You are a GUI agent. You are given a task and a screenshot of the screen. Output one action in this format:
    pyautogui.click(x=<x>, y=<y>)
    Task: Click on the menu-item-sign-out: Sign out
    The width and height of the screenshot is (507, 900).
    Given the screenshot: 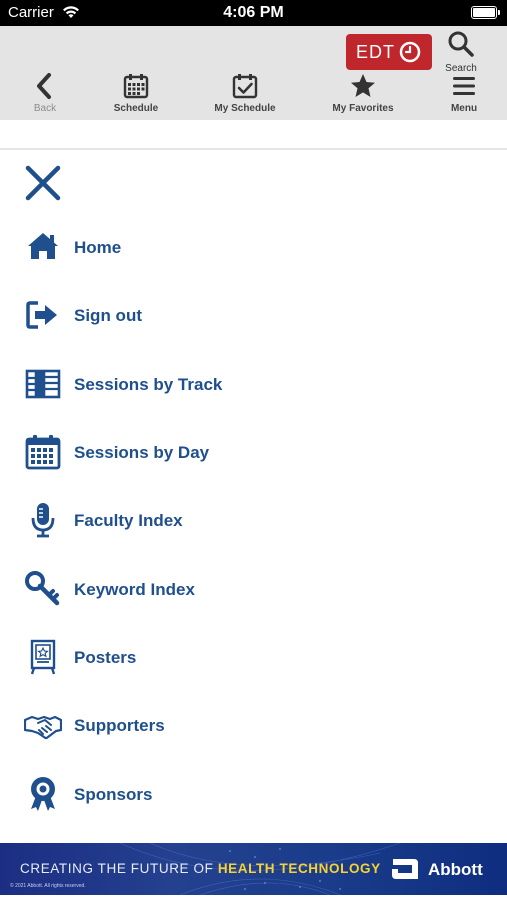 What is the action you would take?
    pyautogui.click(x=253, y=314)
    